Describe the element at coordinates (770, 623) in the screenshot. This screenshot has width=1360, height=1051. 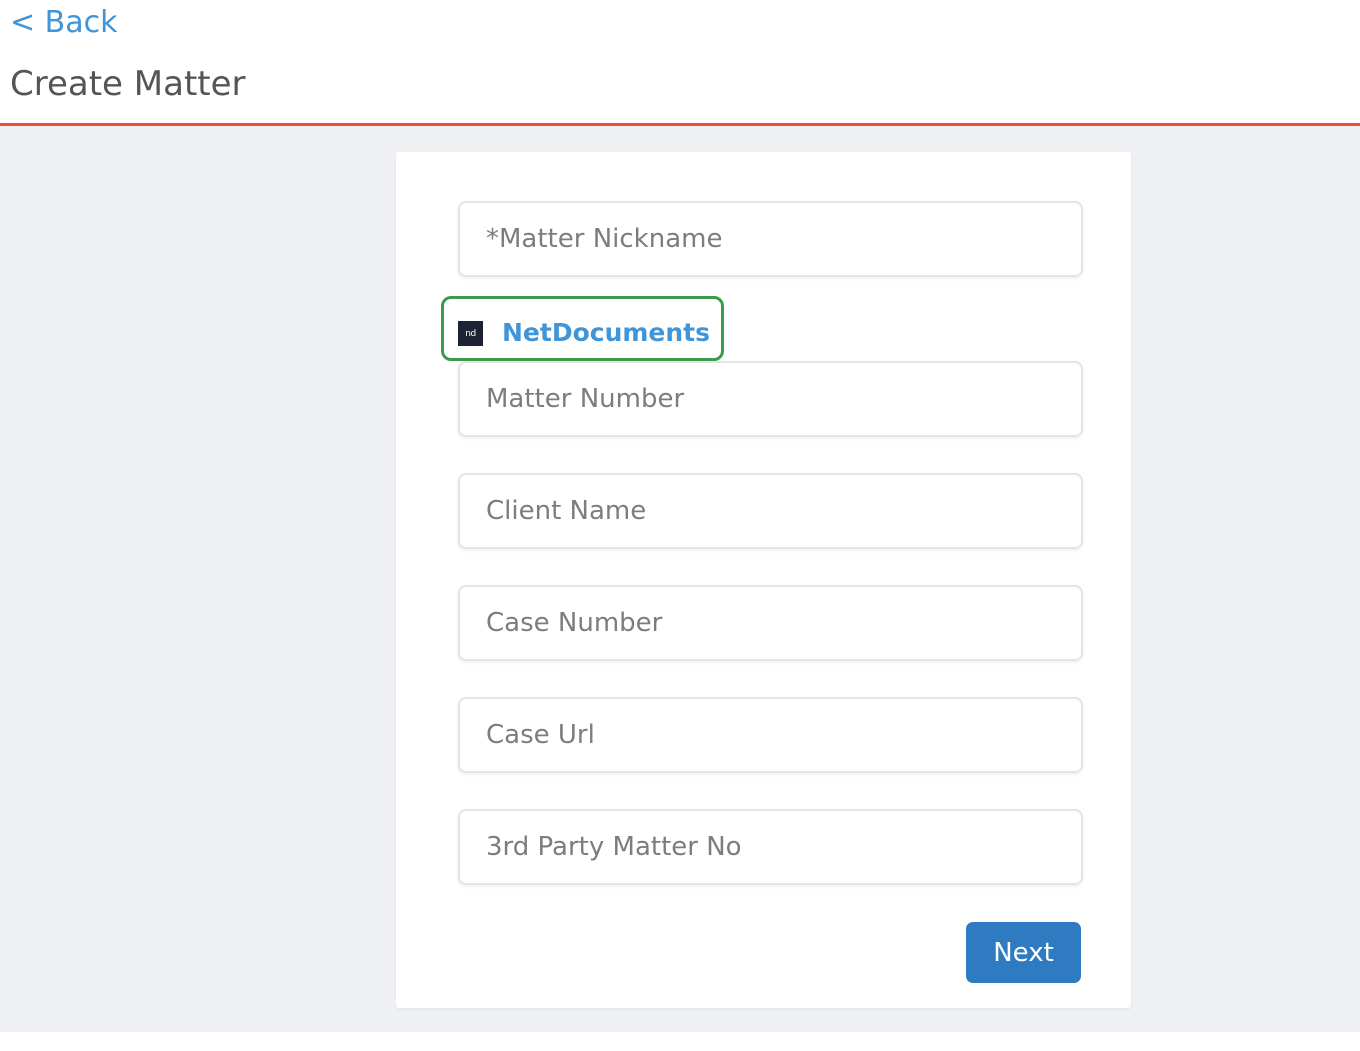
I see `case-number-input` at that location.